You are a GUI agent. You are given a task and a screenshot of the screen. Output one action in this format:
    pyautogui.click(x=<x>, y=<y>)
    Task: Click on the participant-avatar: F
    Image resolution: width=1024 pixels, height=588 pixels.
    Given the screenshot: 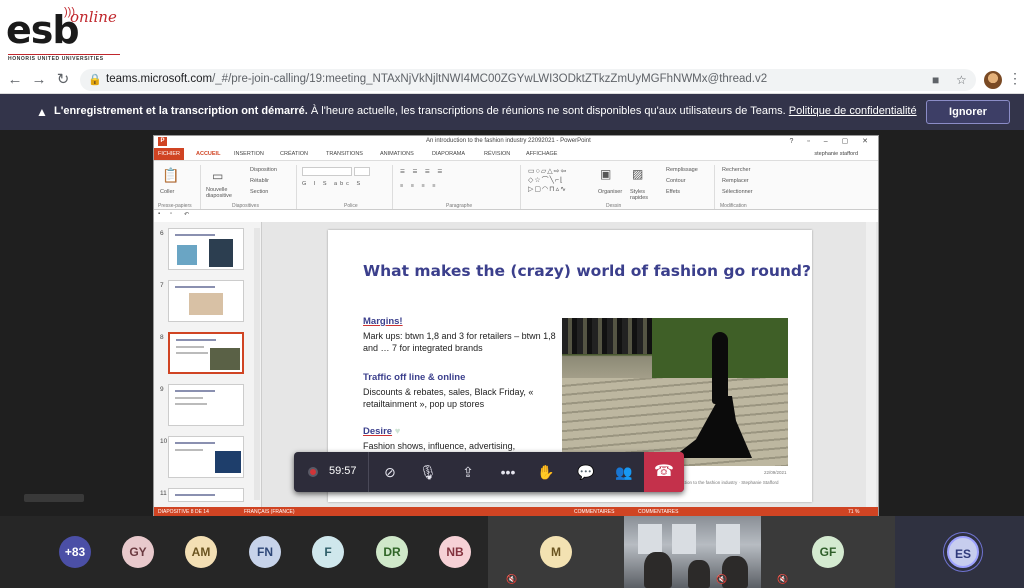 What is the action you would take?
    pyautogui.click(x=328, y=552)
    